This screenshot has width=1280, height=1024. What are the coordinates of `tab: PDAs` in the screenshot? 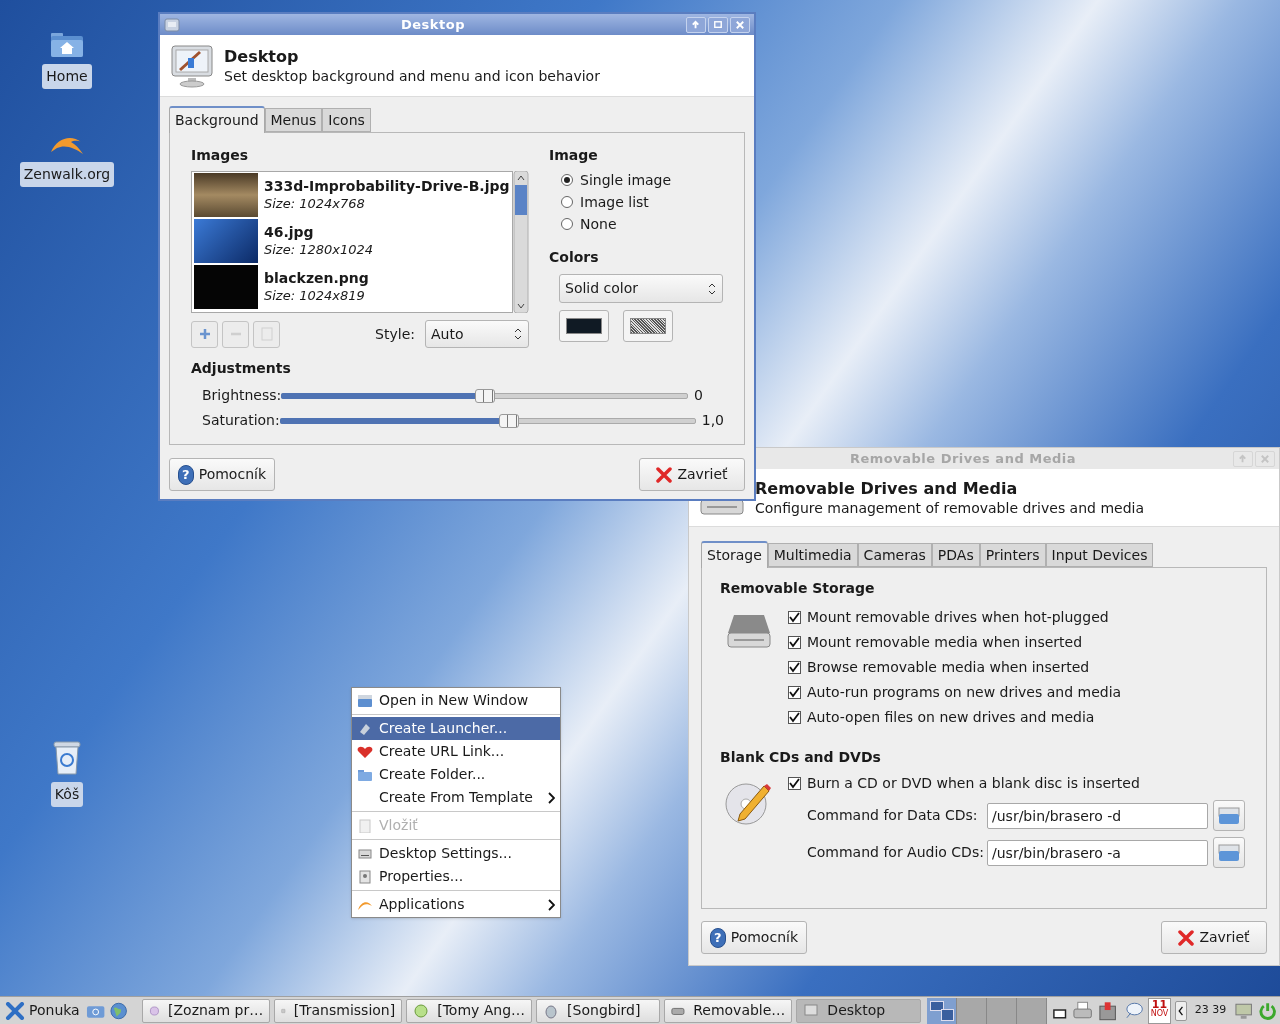 It's located at (955, 555).